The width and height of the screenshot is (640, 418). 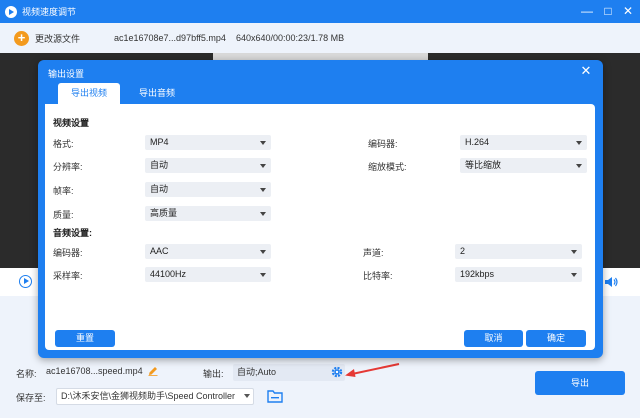 I want to click on window-title: 视频速度调节, so click(x=49, y=12).